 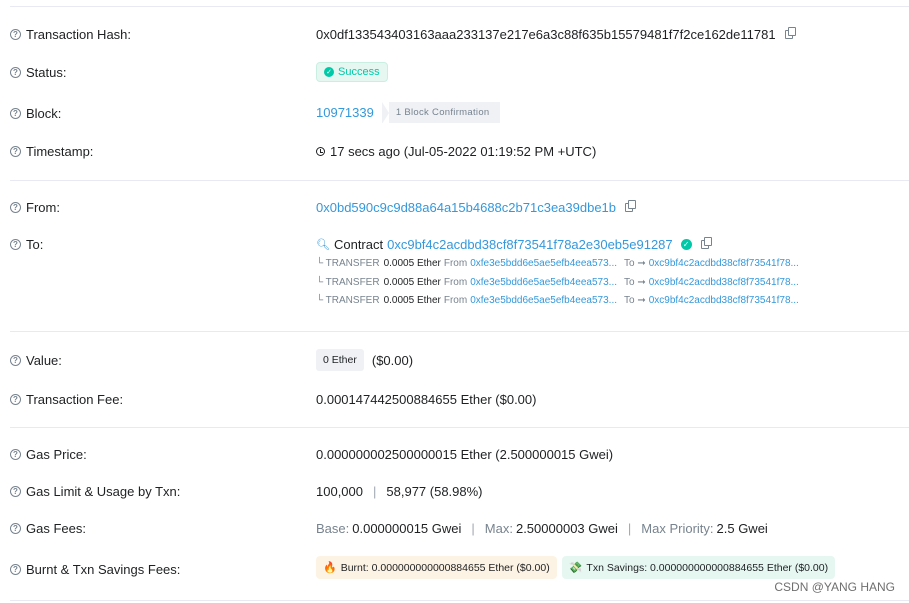 I want to click on tx-fee-value-row: 0.000147442500884655 Ether ($0.00), so click(x=426, y=399).